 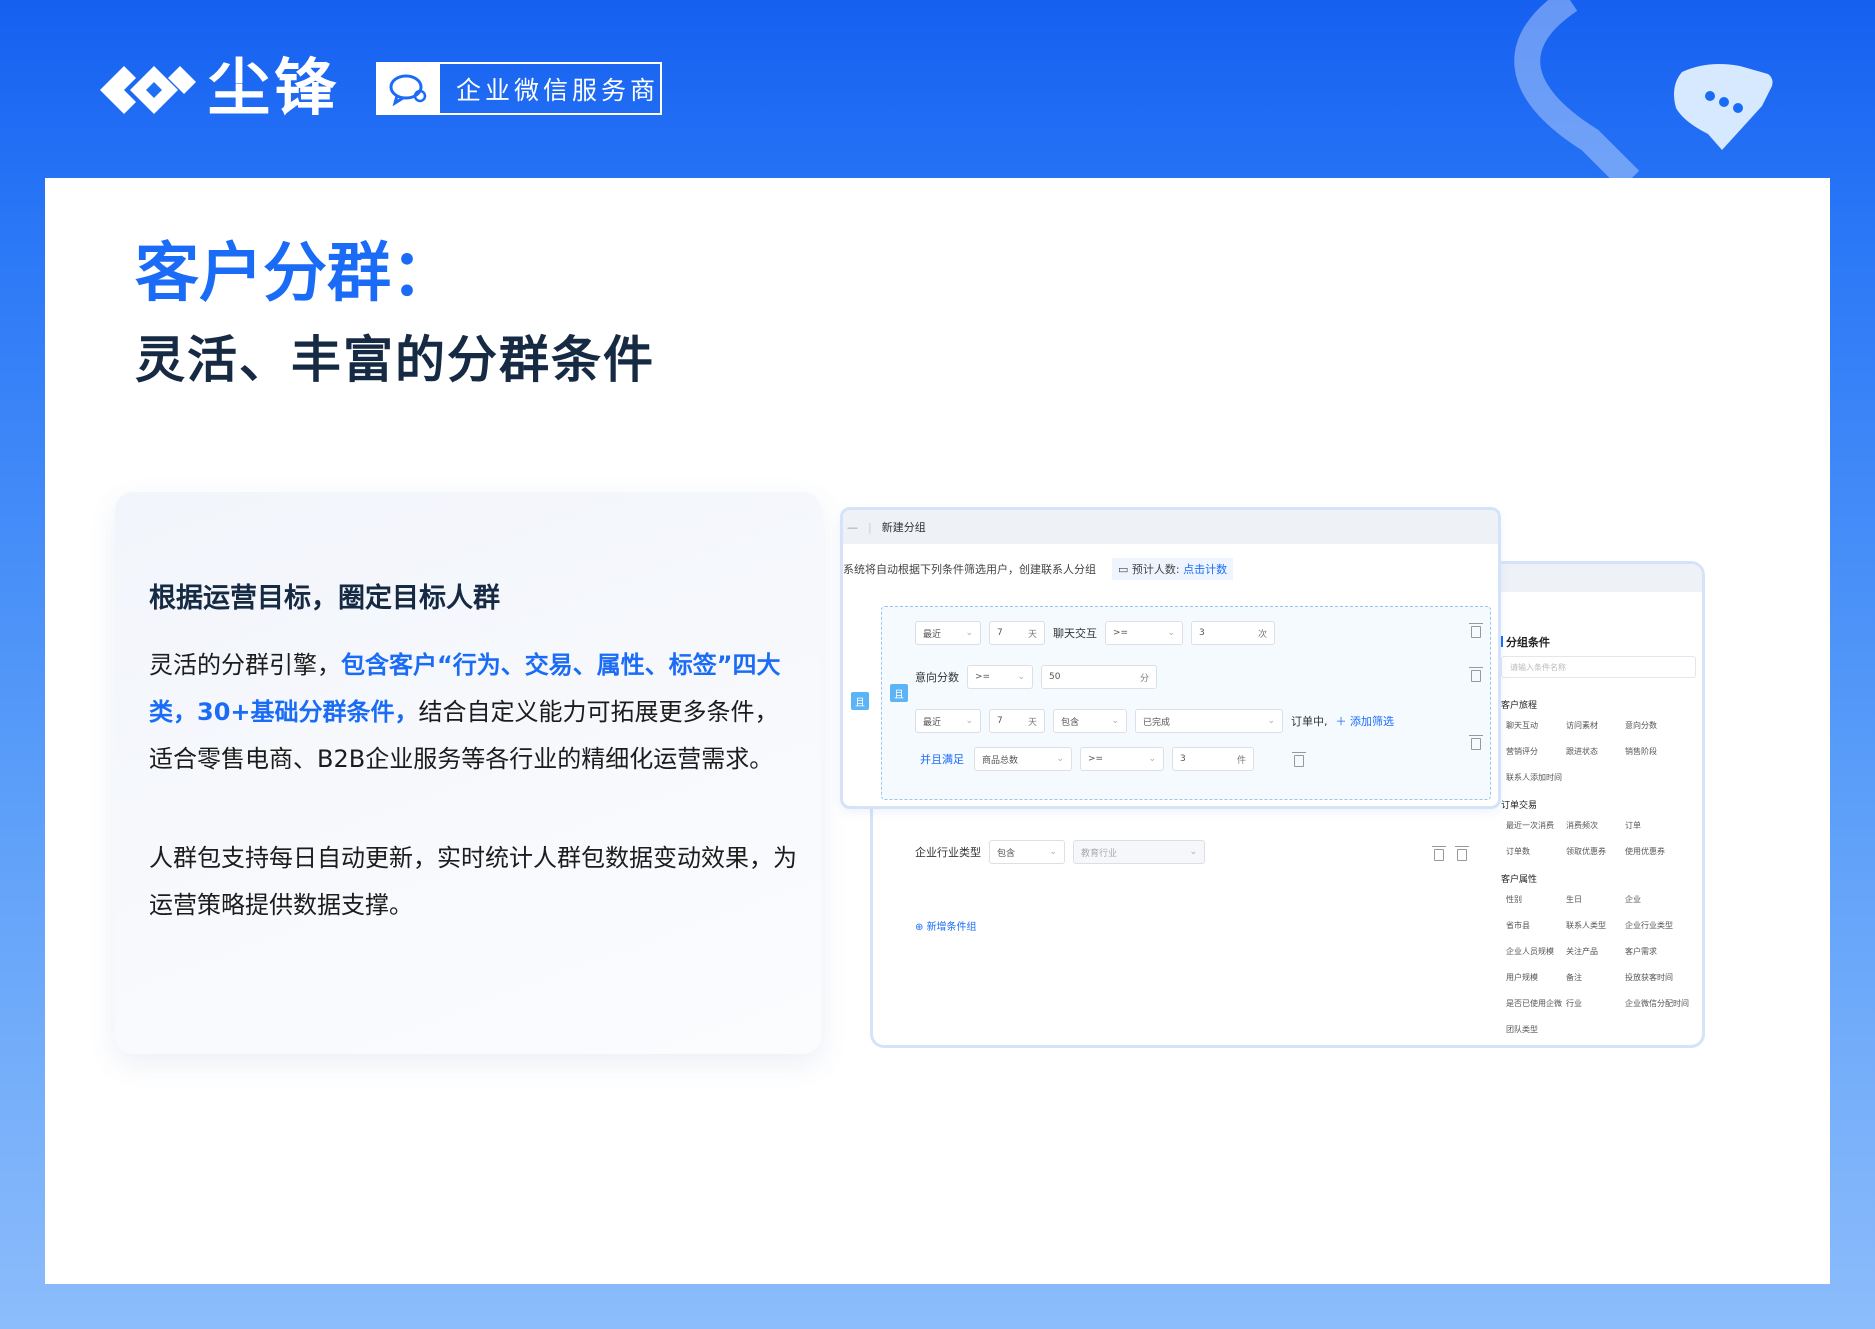 I want to click on condition-item: 生日, so click(x=1574, y=899).